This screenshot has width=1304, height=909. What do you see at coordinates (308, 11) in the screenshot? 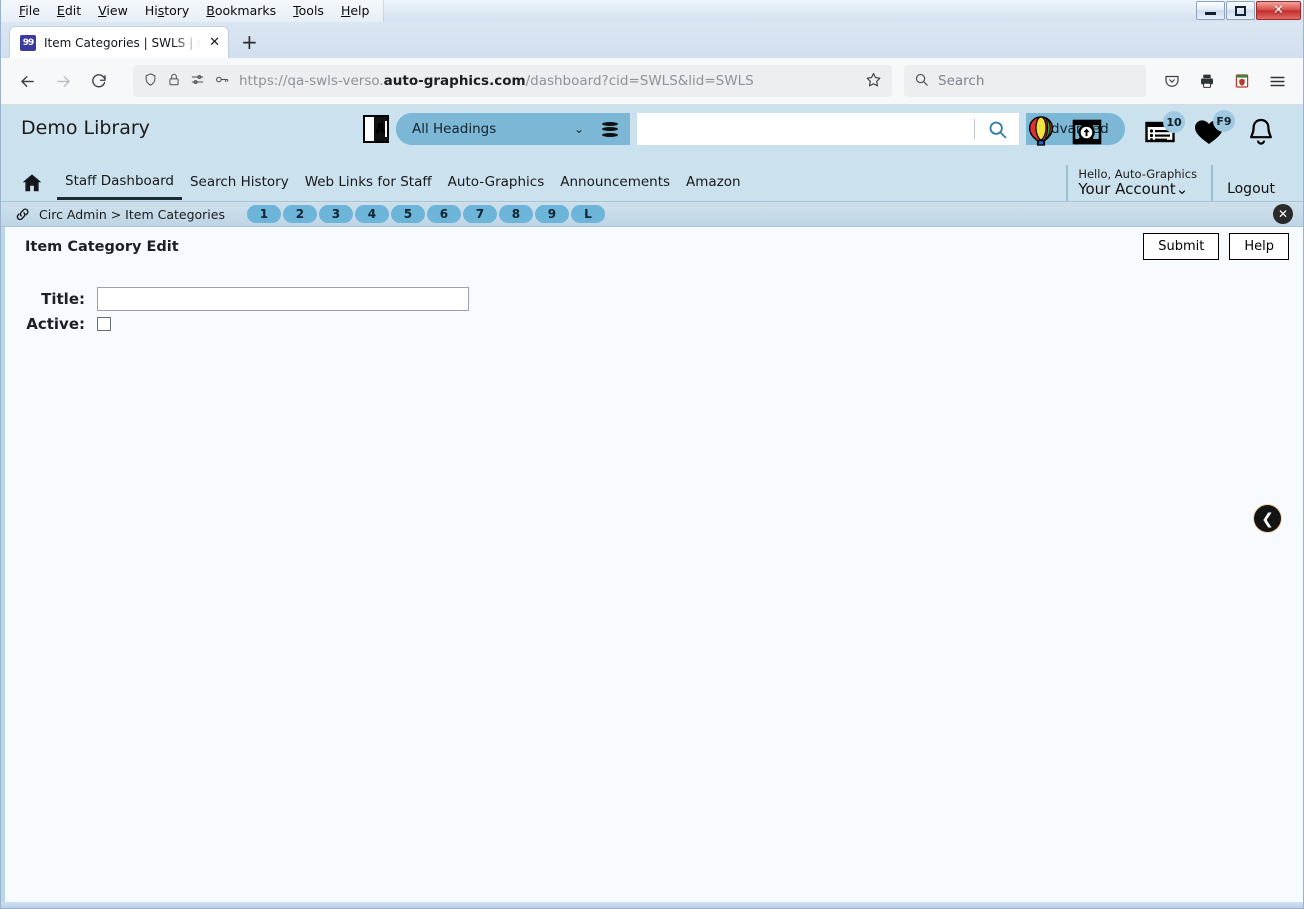
I see `menu-tools: Tools` at bounding box center [308, 11].